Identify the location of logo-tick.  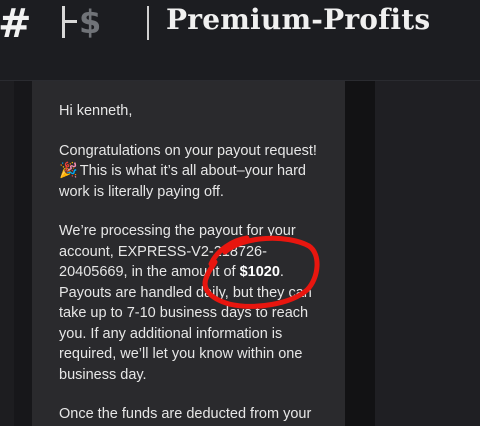
(71, 21).